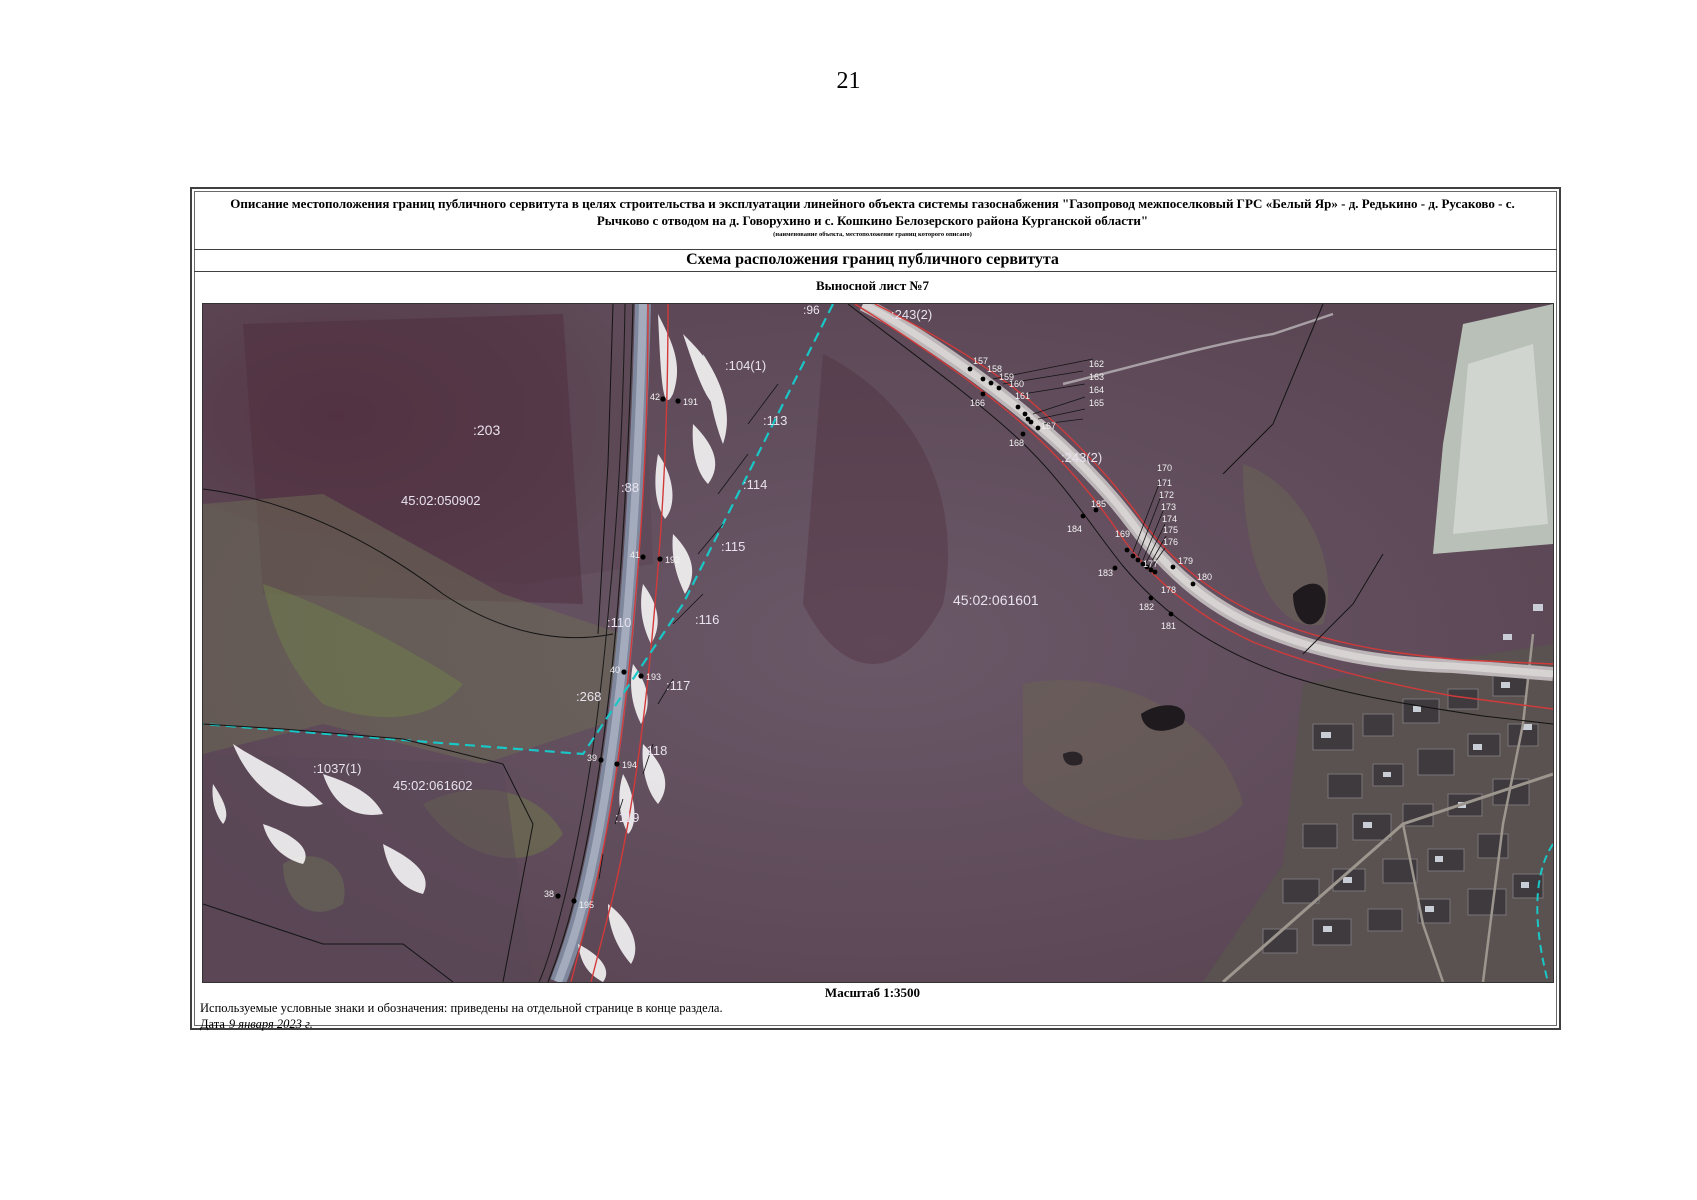 Image resolution: width=1697 pixels, height=1200 pixels. I want to click on point-label: 173, so click(1168, 507).